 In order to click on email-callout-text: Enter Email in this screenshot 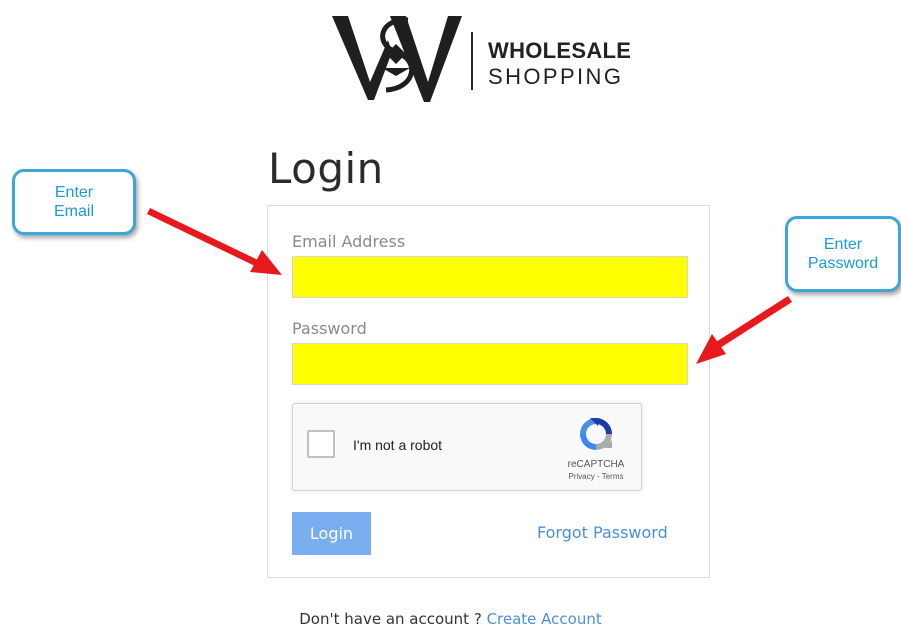, I will do `click(73, 202)`.